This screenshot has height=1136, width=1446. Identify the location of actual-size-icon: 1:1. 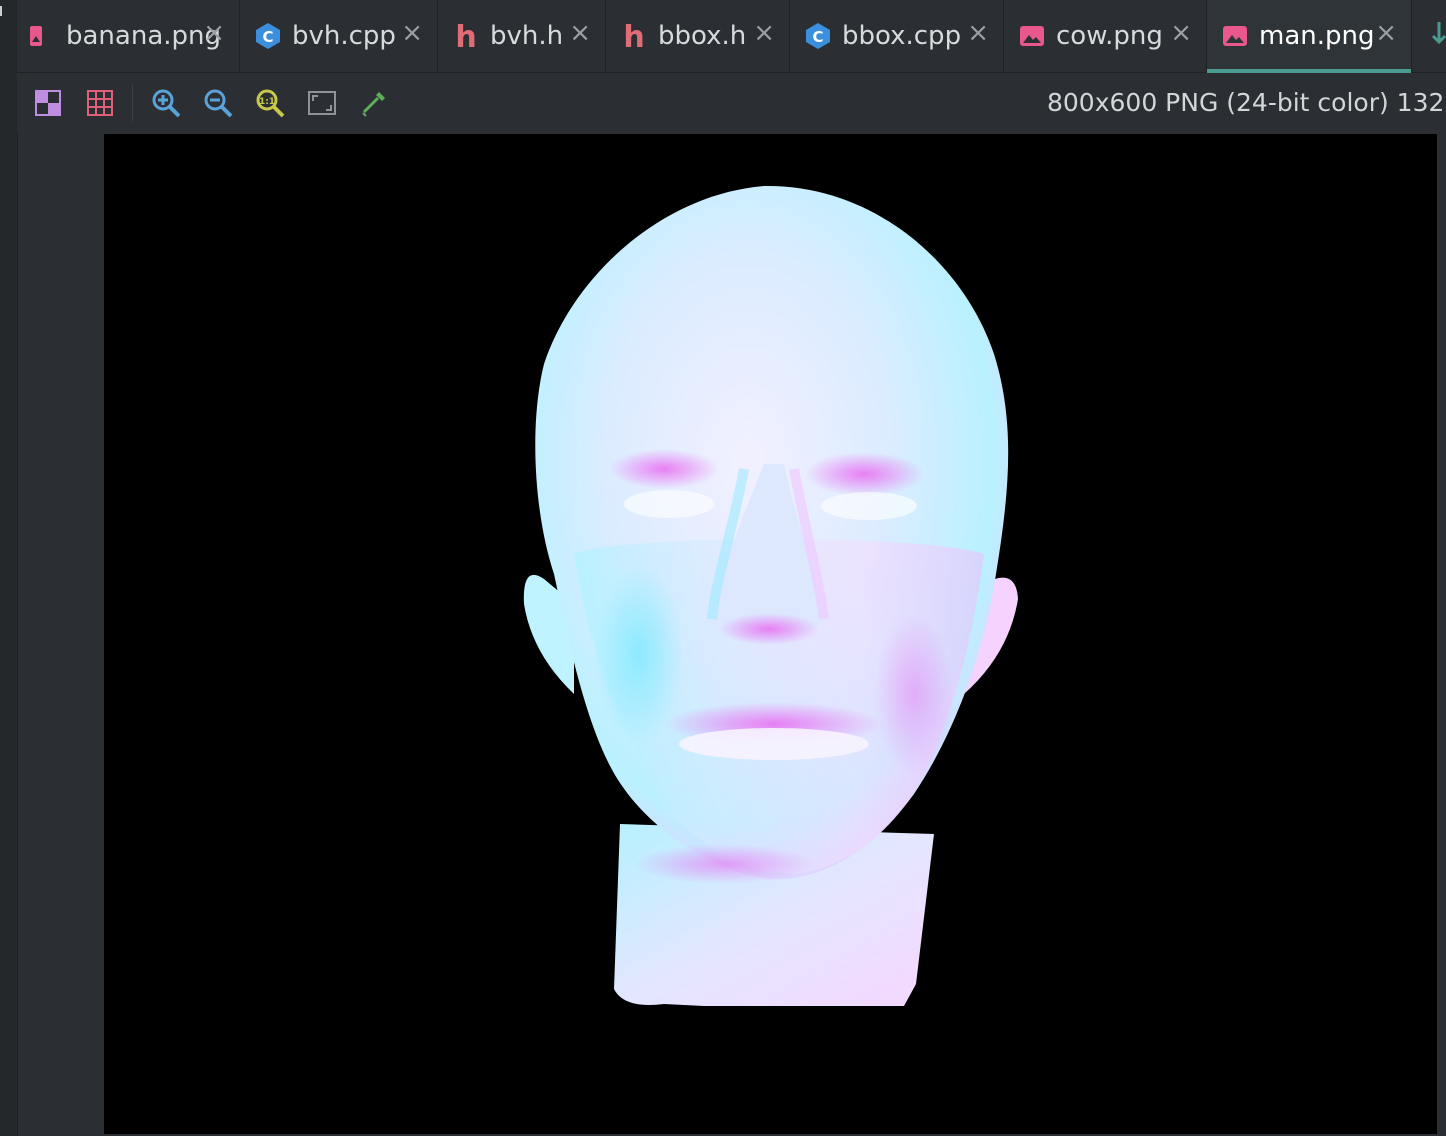
(270, 103).